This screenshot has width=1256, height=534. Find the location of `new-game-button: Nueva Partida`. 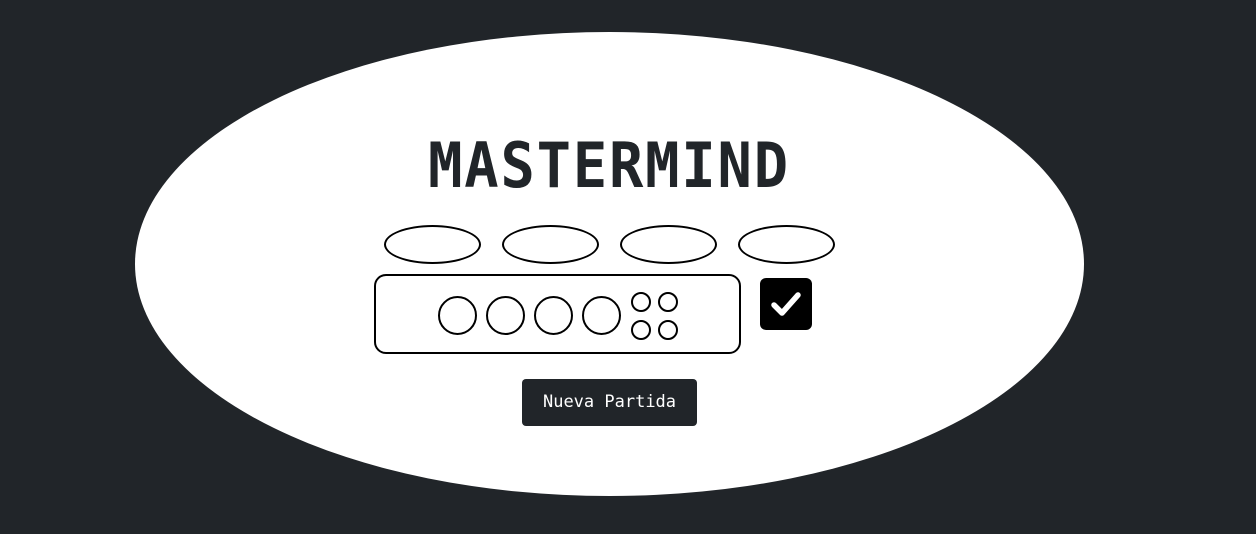

new-game-button: Nueva Partida is located at coordinates (609, 402).